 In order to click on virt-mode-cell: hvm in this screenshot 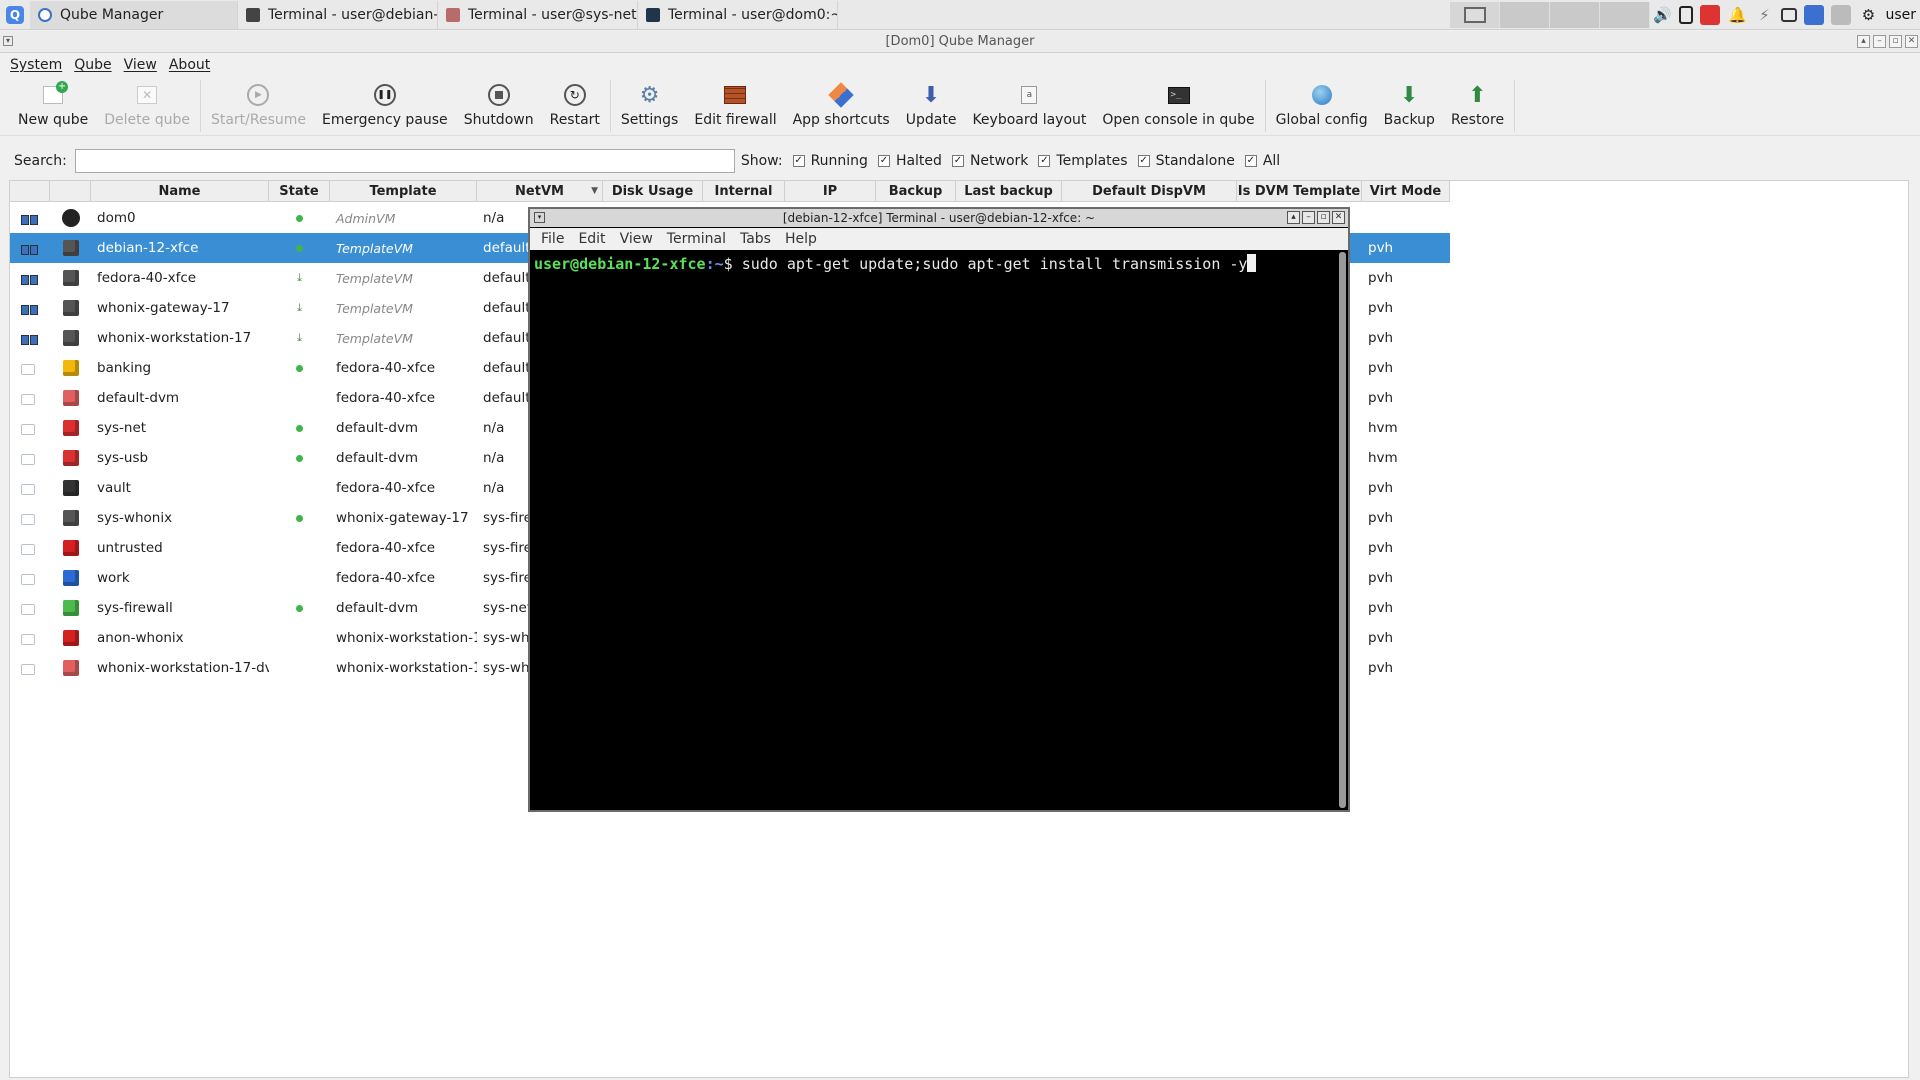, I will do `click(1383, 458)`.